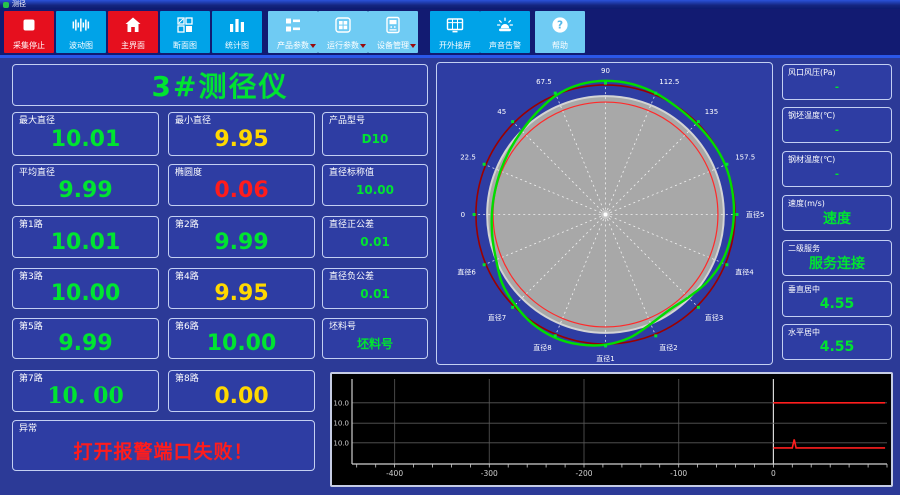 The image size is (900, 495). I want to click on svg-text: 直径8, so click(542, 347).